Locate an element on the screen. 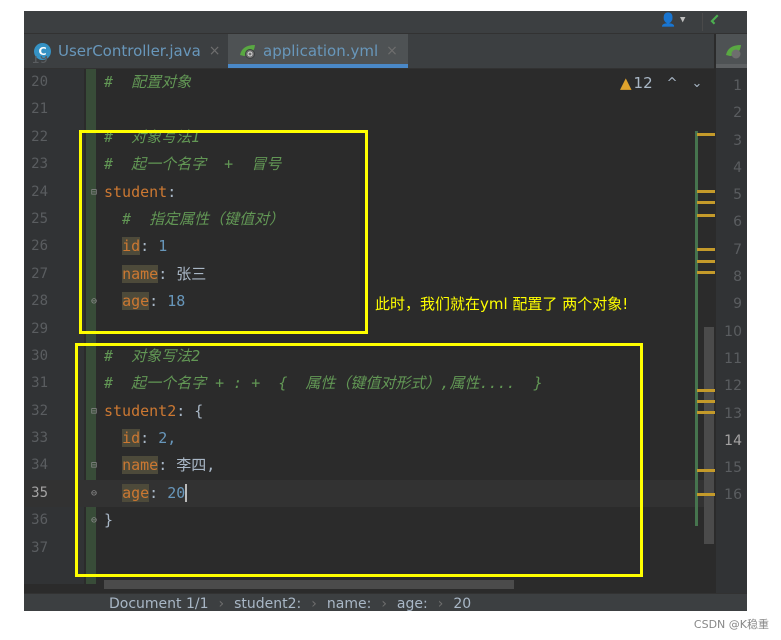 This screenshot has width=781, height=640. horizontal-scrollbar is located at coordinates (309, 584).